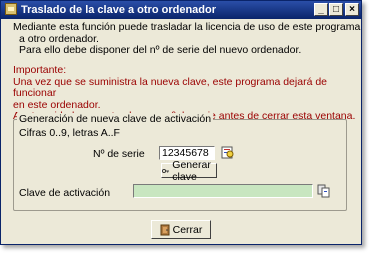 This screenshot has width=370, height=255. Describe the element at coordinates (324, 191) in the screenshot. I see `copy-icon` at that location.